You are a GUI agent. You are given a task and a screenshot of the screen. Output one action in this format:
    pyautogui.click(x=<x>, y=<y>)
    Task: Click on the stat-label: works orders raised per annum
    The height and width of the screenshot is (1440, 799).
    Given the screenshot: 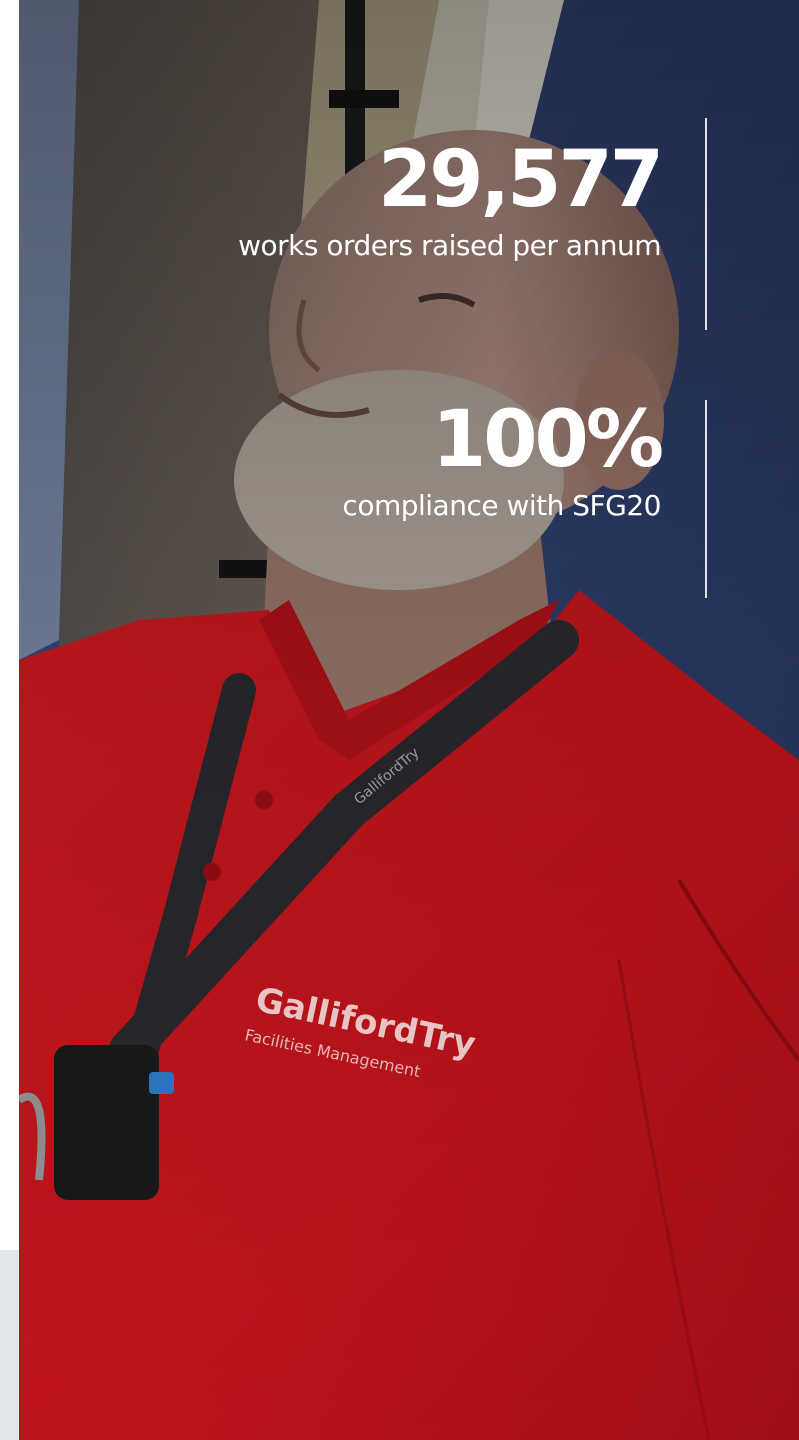 What is the action you would take?
    pyautogui.click(x=449, y=245)
    